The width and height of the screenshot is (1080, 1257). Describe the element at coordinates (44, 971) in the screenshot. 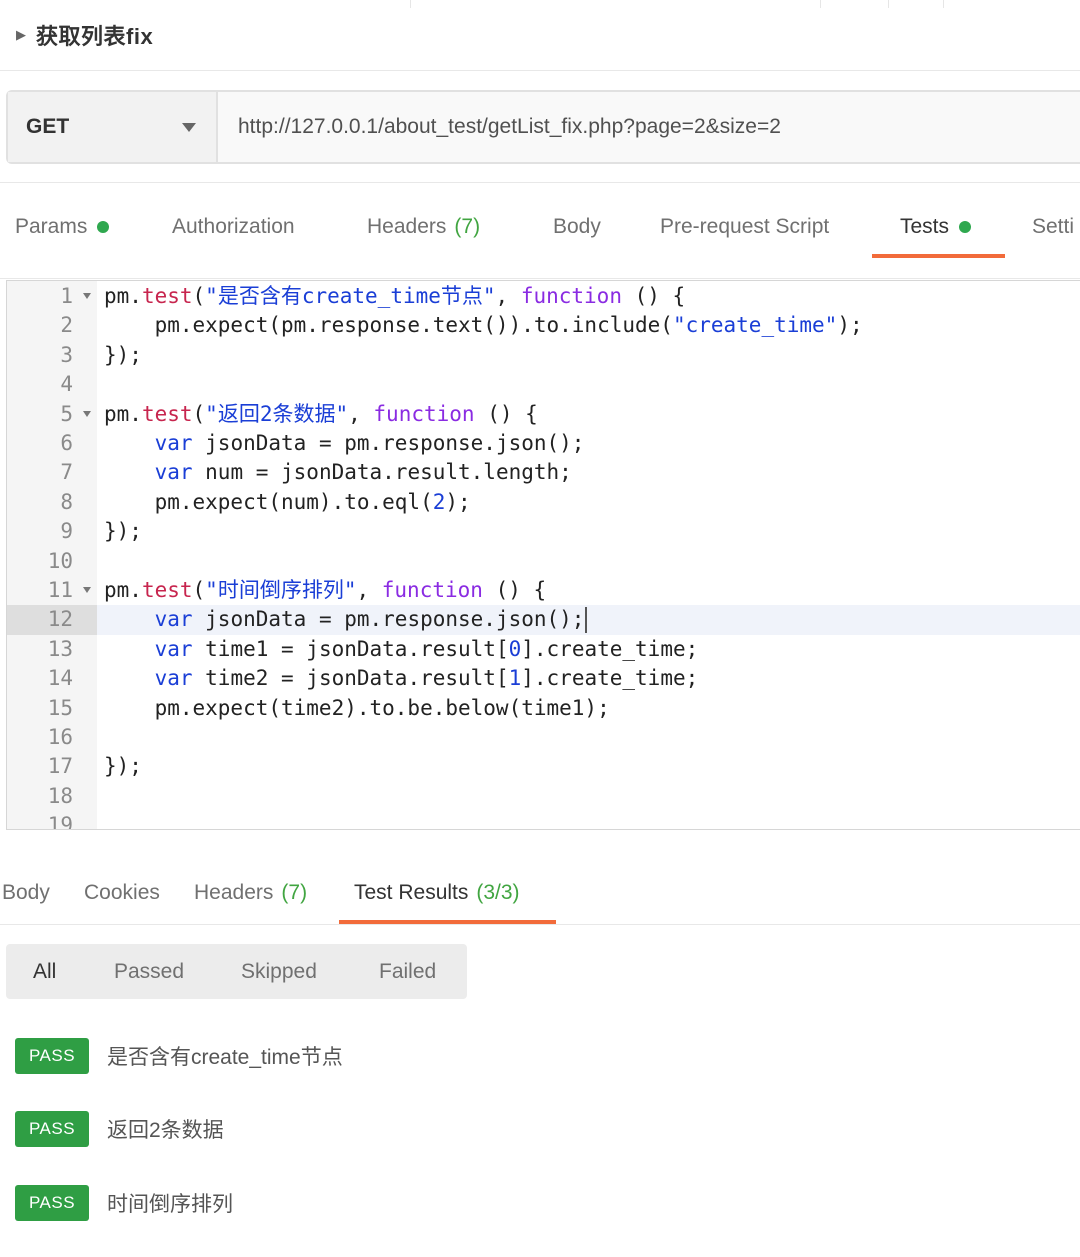

I see `filter-all: All` at that location.